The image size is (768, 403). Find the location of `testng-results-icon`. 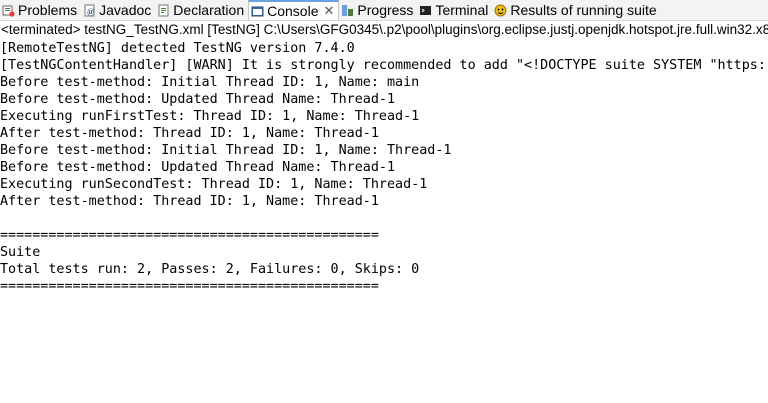

testng-results-icon is located at coordinates (500, 10).